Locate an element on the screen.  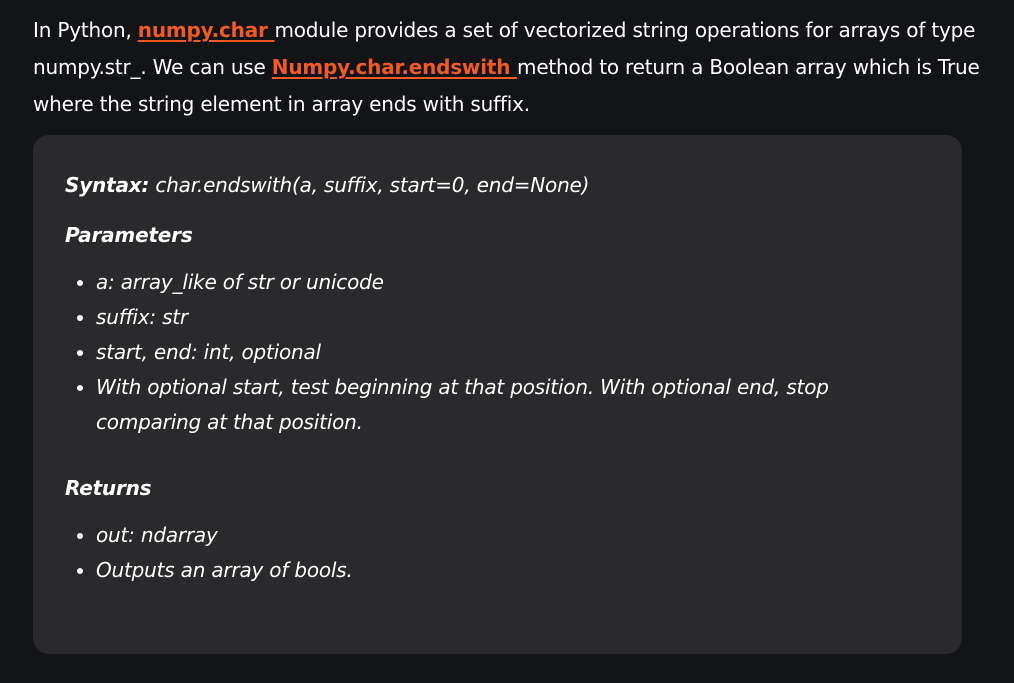
numpy-char-link: numpy.char is located at coordinates (206, 30).